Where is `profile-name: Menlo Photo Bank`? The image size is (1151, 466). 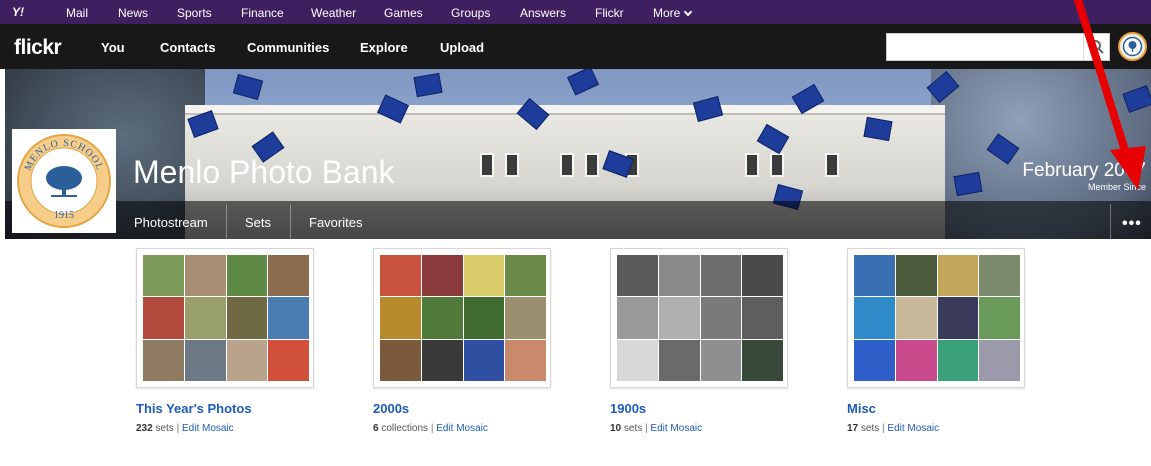 profile-name: Menlo Photo Bank is located at coordinates (264, 172).